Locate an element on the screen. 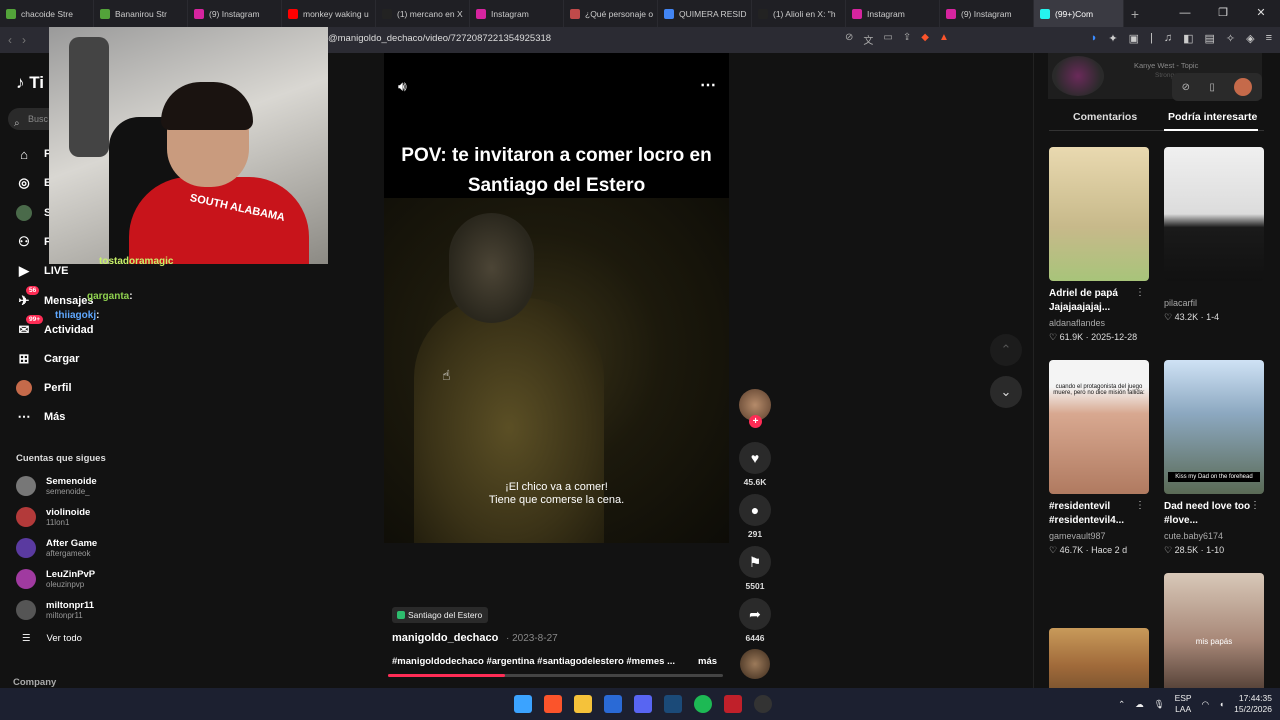 Image resolution: width=1280 pixels, height=720 pixels. phone-icon: ▯ is located at coordinates (1212, 87).